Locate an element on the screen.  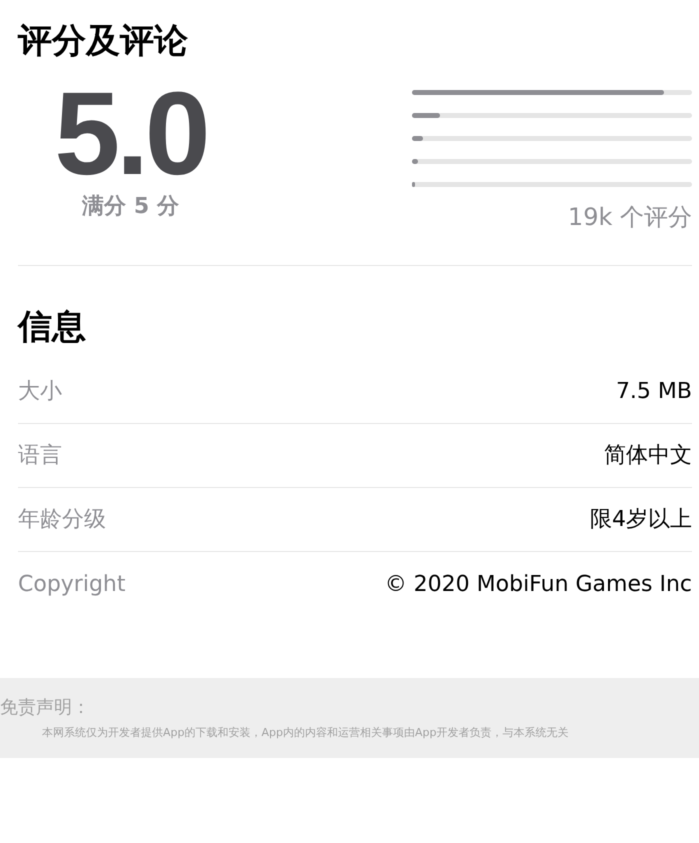
disclaimer-title: 免责声明： is located at coordinates (45, 708).